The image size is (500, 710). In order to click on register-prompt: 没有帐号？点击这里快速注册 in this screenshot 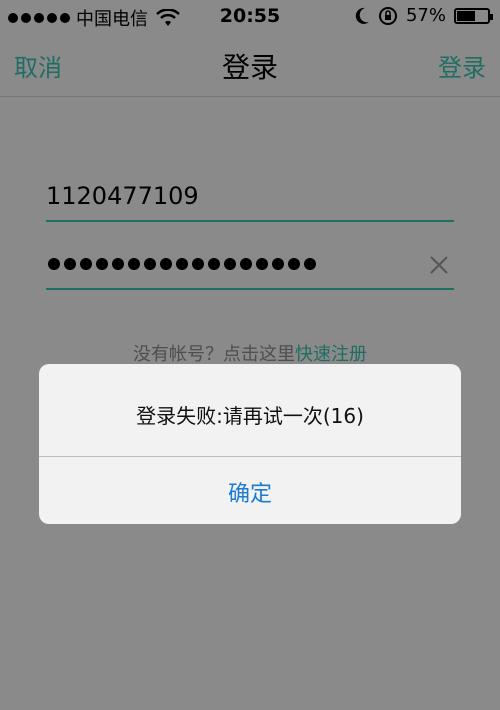, I will do `click(250, 353)`.